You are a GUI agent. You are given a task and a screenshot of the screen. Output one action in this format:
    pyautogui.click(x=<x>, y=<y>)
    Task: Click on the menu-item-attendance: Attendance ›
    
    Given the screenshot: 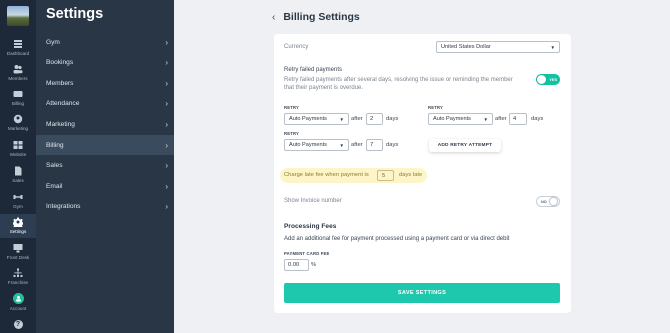 What is the action you would take?
    pyautogui.click(x=105, y=103)
    